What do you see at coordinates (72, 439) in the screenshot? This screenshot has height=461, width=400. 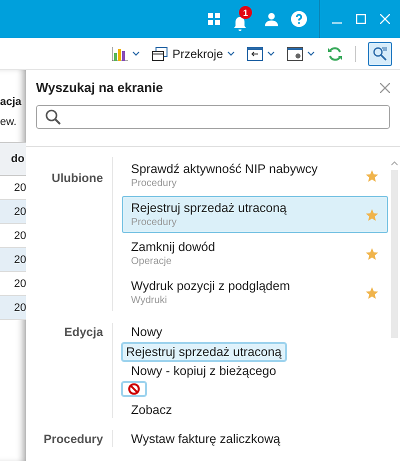 I see `group-label: Procedury` at bounding box center [72, 439].